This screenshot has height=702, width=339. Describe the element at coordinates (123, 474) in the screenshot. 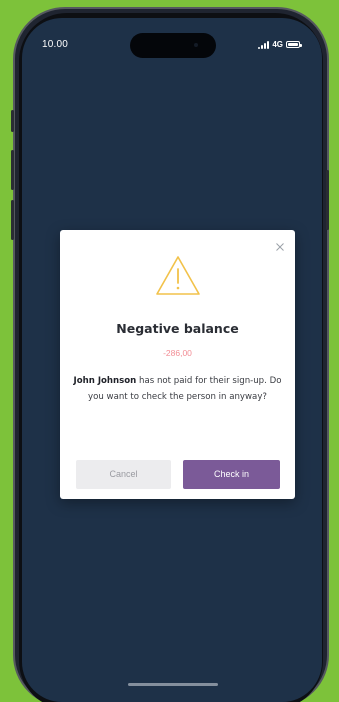

I see `cancel-button: Cancel` at that location.